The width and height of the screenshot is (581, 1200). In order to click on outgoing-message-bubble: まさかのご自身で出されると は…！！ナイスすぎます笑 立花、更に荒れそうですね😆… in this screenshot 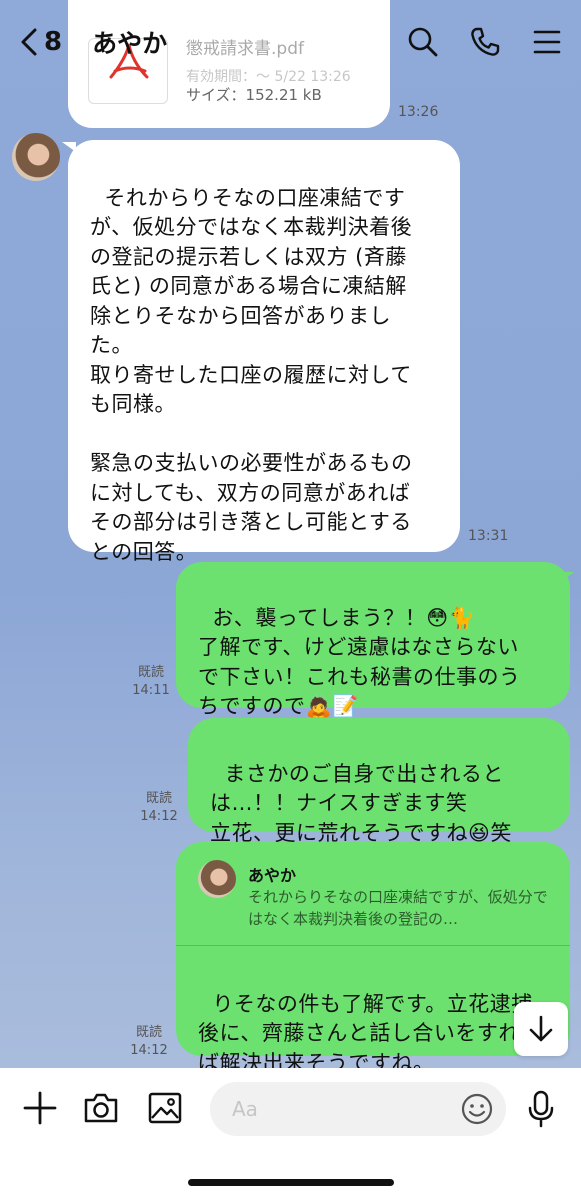, I will do `click(379, 781)`.